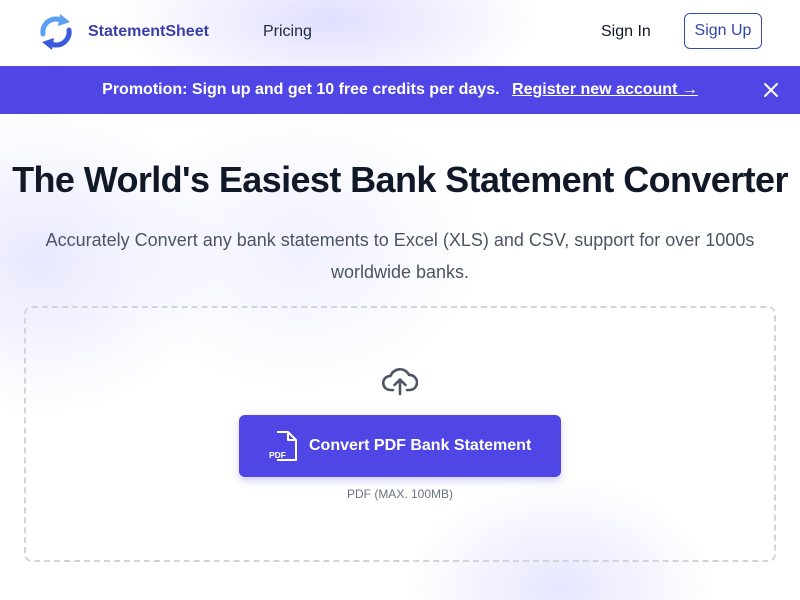 The image size is (800, 600). What do you see at coordinates (287, 32) in the screenshot?
I see `nav-link-pricing: Pricing` at bounding box center [287, 32].